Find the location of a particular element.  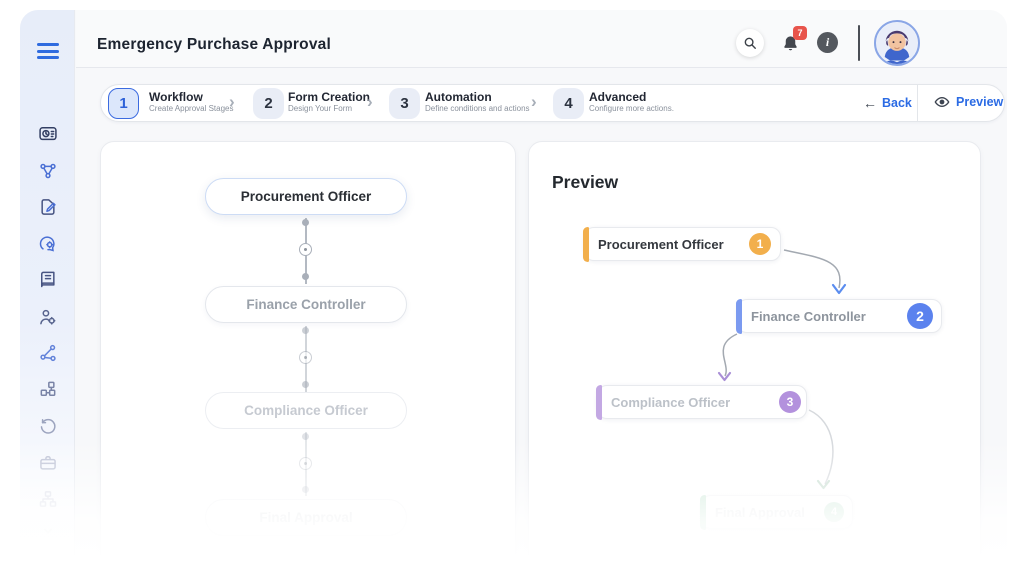

step-3: Automation Define conditions and actions is located at coordinates (477, 102).